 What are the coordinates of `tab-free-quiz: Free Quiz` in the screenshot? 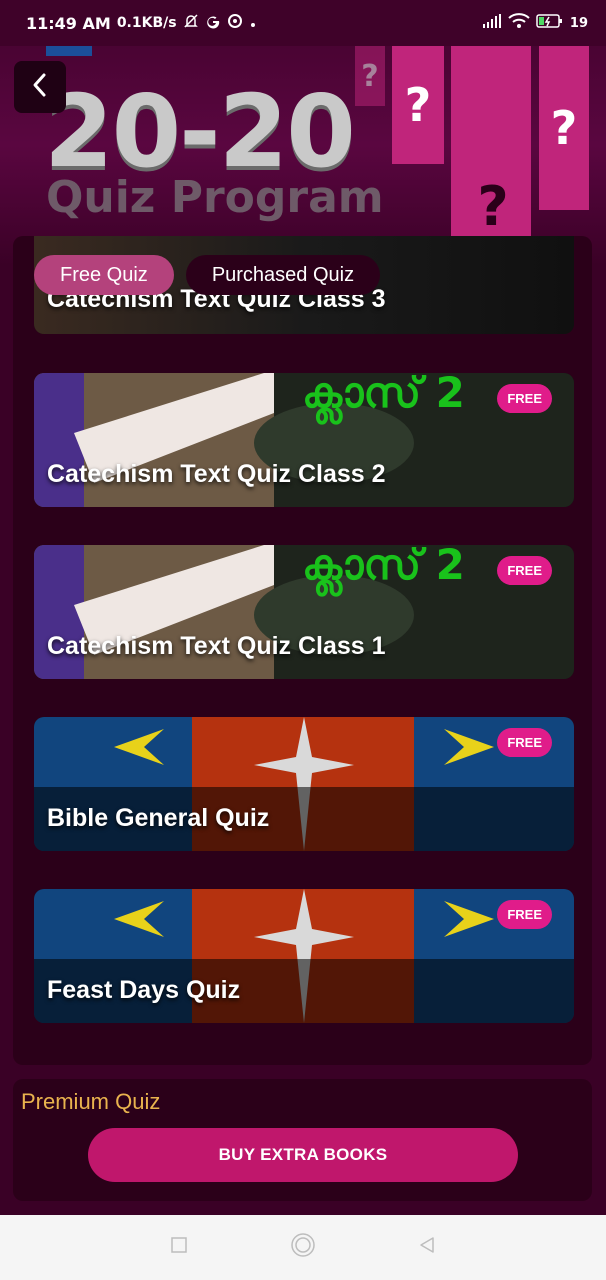 It's located at (104, 275).